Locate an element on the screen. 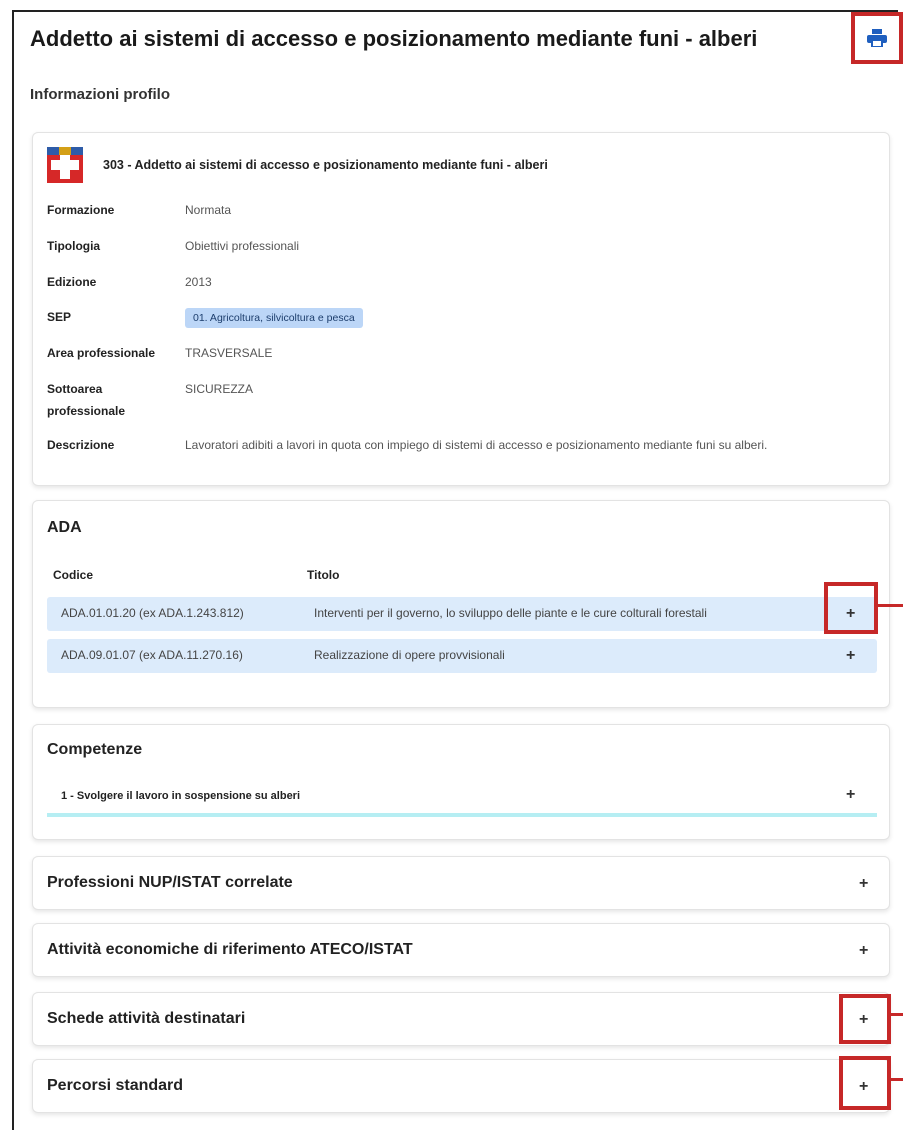  printer-icon is located at coordinates (877, 38).